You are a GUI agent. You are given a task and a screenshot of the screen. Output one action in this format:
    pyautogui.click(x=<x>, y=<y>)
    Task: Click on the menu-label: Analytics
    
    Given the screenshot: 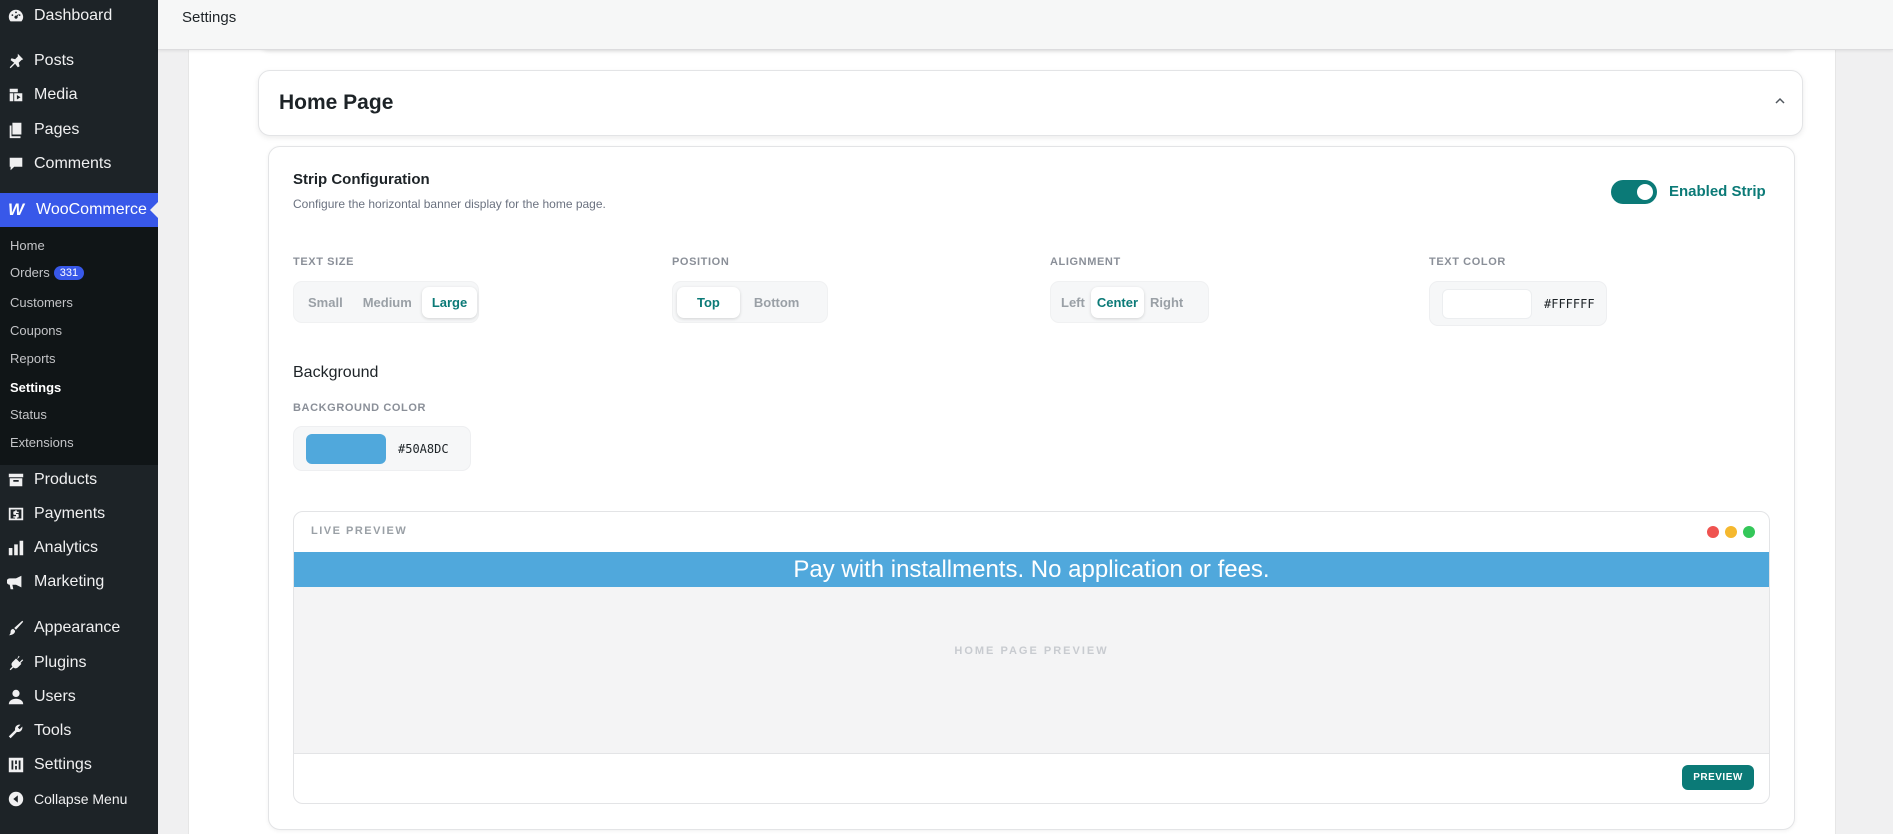 What is the action you would take?
    pyautogui.click(x=66, y=547)
    